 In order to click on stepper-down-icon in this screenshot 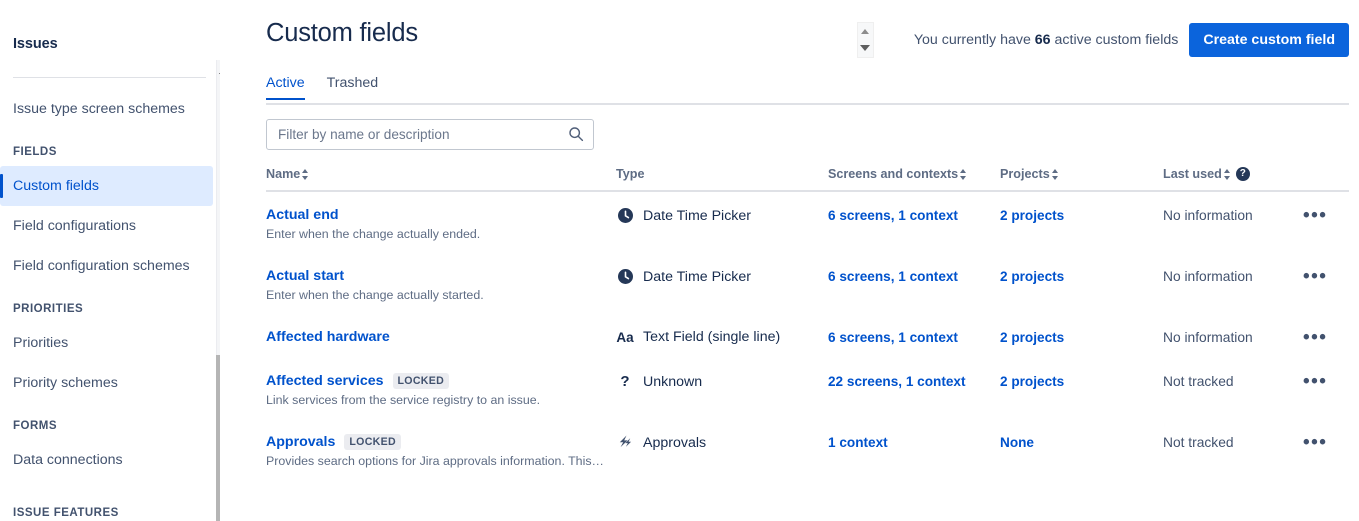, I will do `click(865, 48)`.